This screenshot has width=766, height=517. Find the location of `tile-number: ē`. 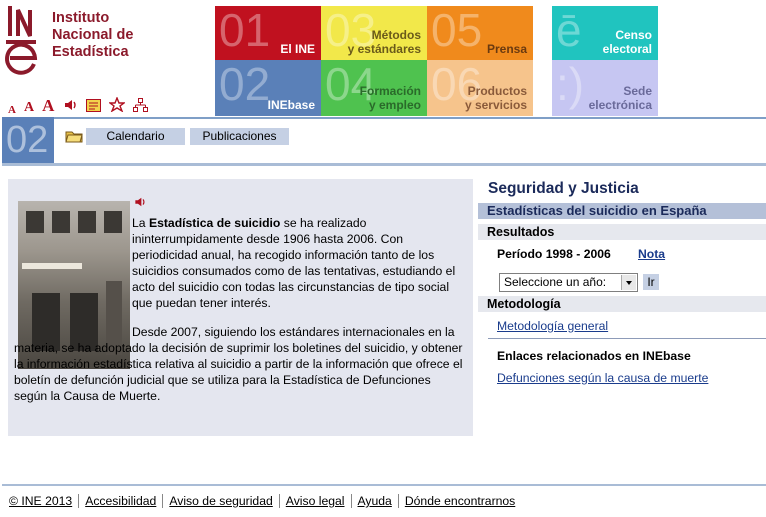

tile-number: ē is located at coordinates (569, 31).